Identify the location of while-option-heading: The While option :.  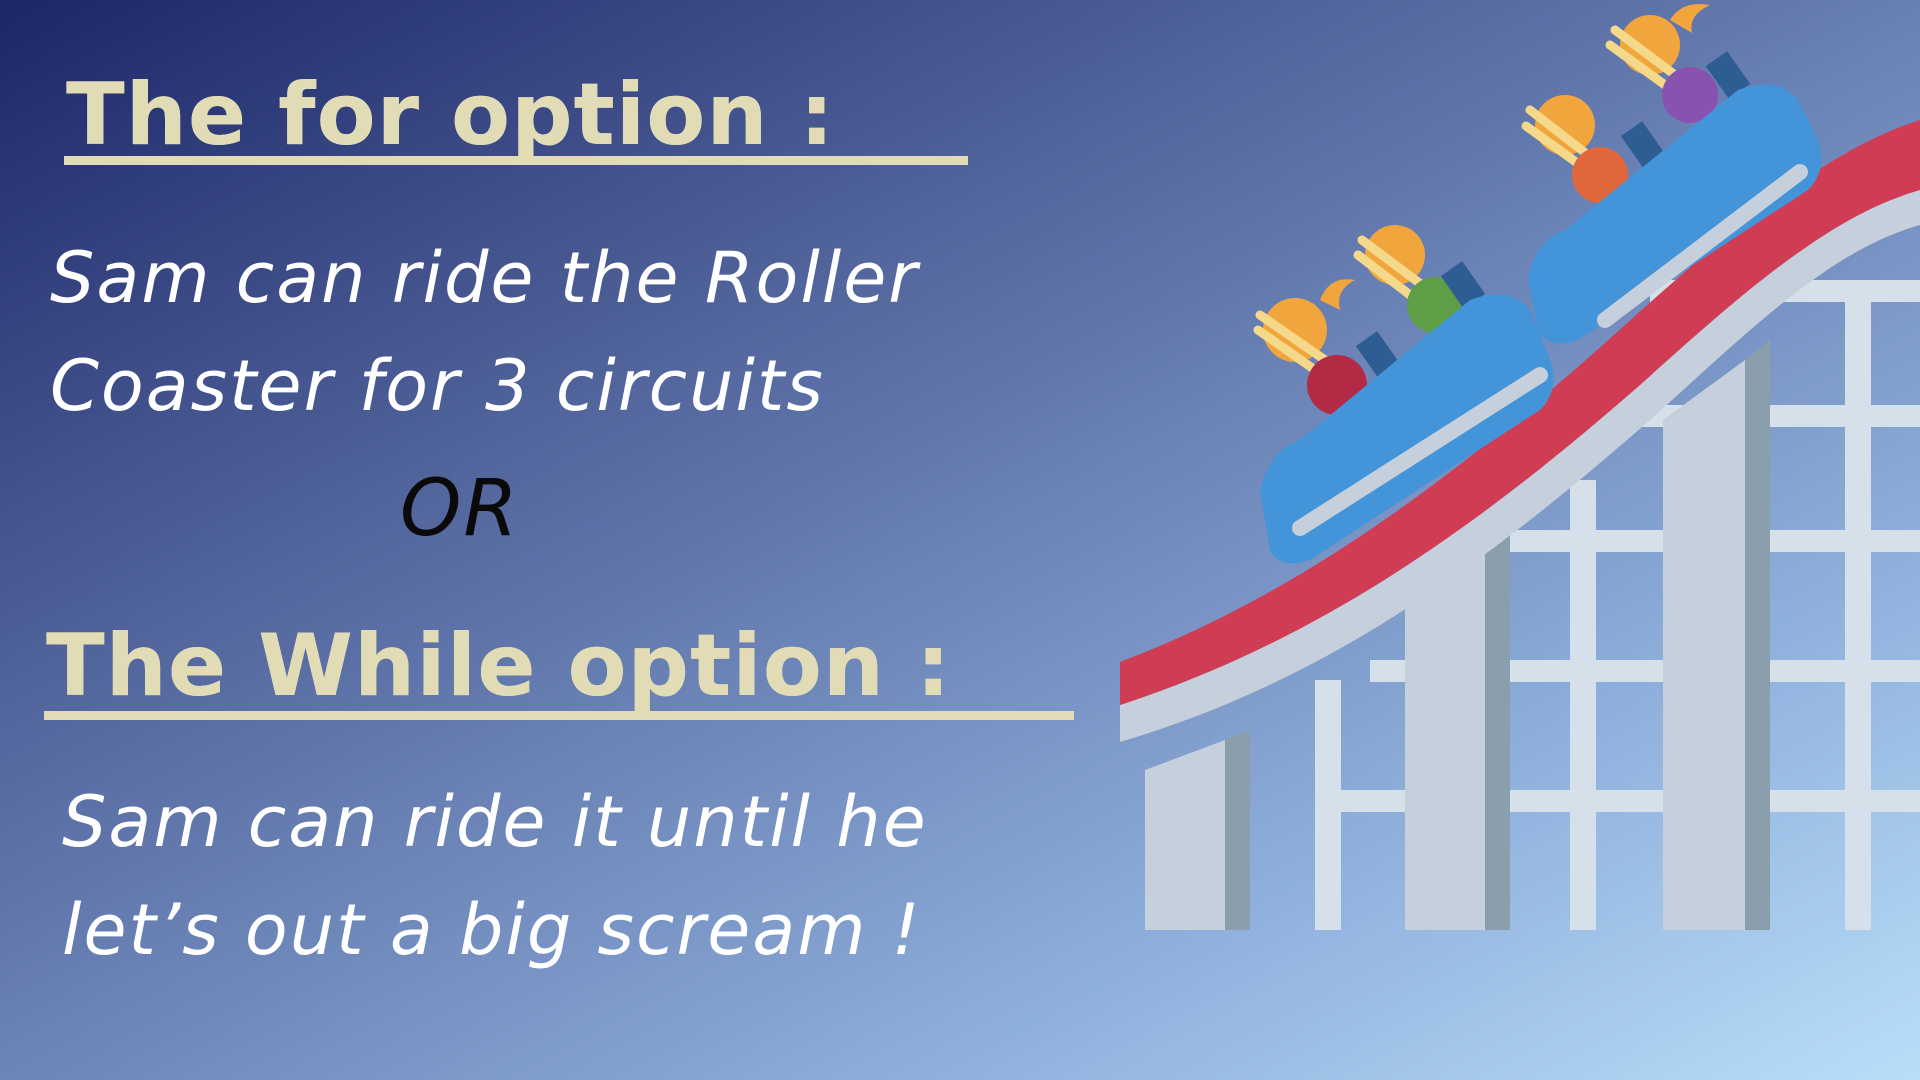
(499, 666).